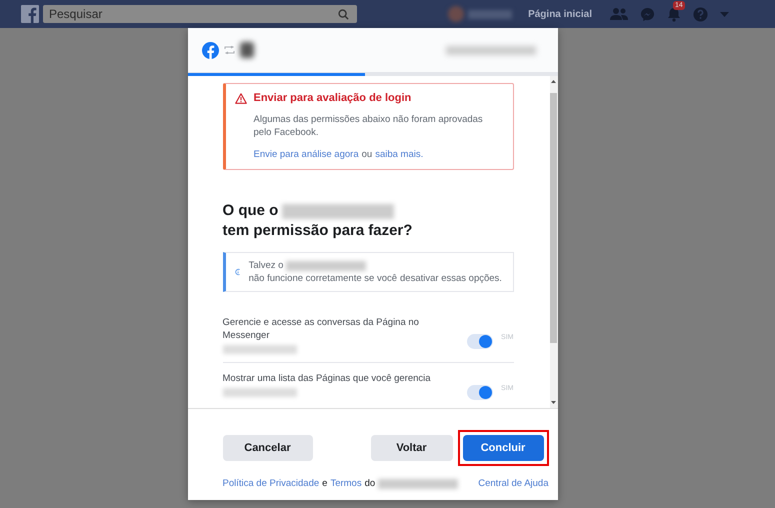 The width and height of the screenshot is (775, 508). Describe the element at coordinates (490, 14) in the screenshot. I see `redacted-text` at that location.